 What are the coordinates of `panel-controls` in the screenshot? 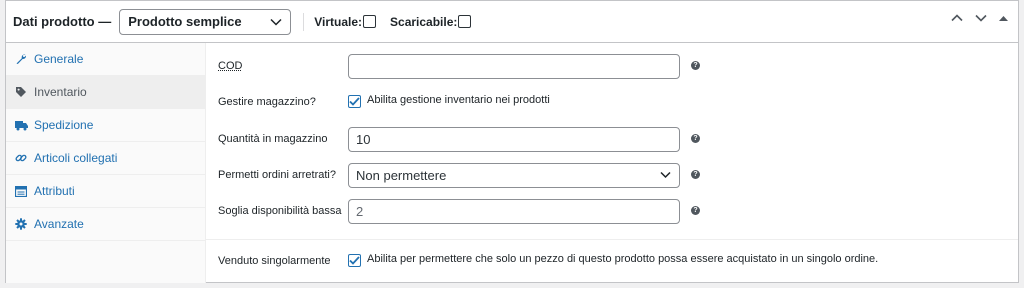 It's located at (979, 18).